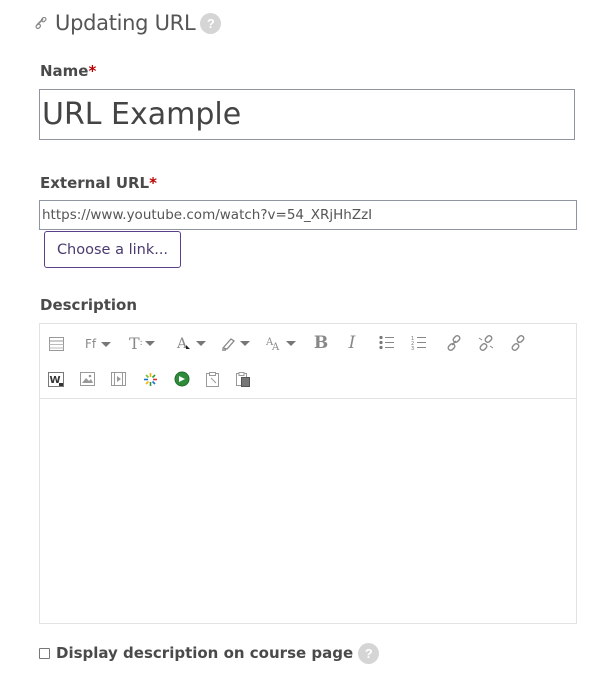 The width and height of the screenshot is (595, 679). What do you see at coordinates (182, 379) in the screenshot?
I see `recordrtc-icon` at bounding box center [182, 379].